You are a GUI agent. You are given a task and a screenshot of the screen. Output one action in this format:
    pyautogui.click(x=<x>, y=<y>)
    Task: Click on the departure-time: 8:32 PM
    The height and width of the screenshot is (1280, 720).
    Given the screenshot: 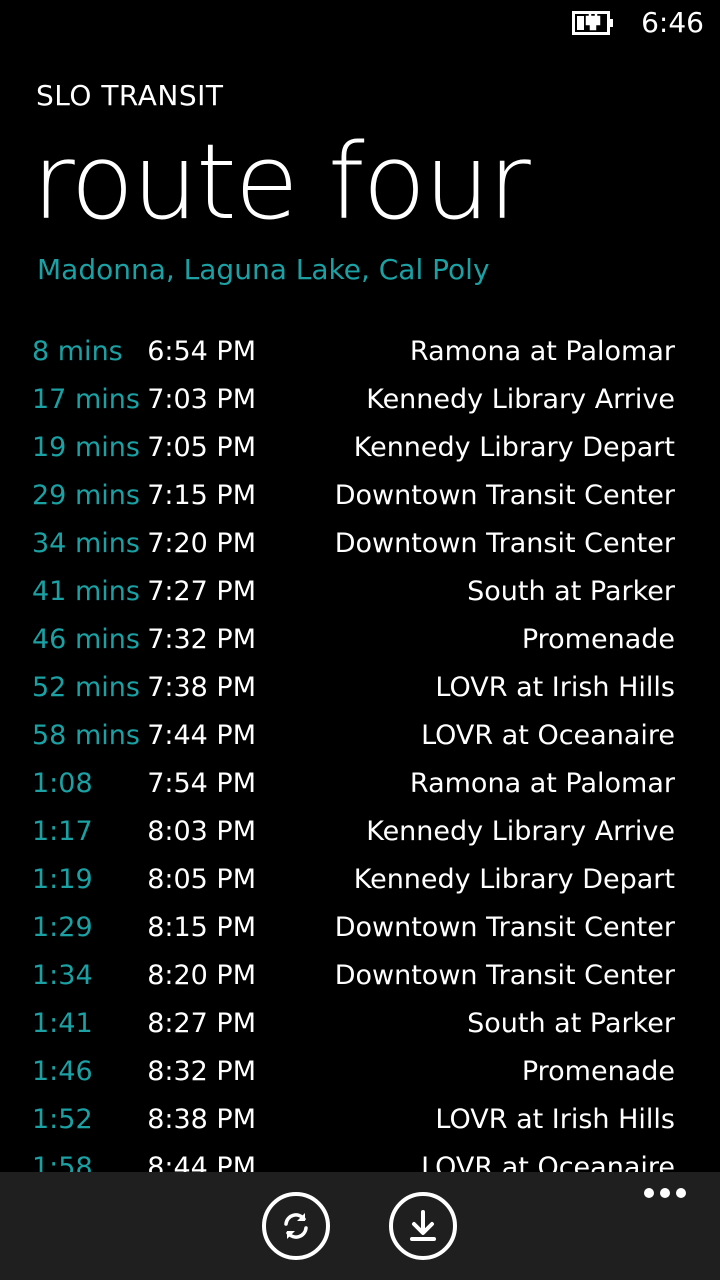 What is the action you would take?
    pyautogui.click(x=201, y=1071)
    